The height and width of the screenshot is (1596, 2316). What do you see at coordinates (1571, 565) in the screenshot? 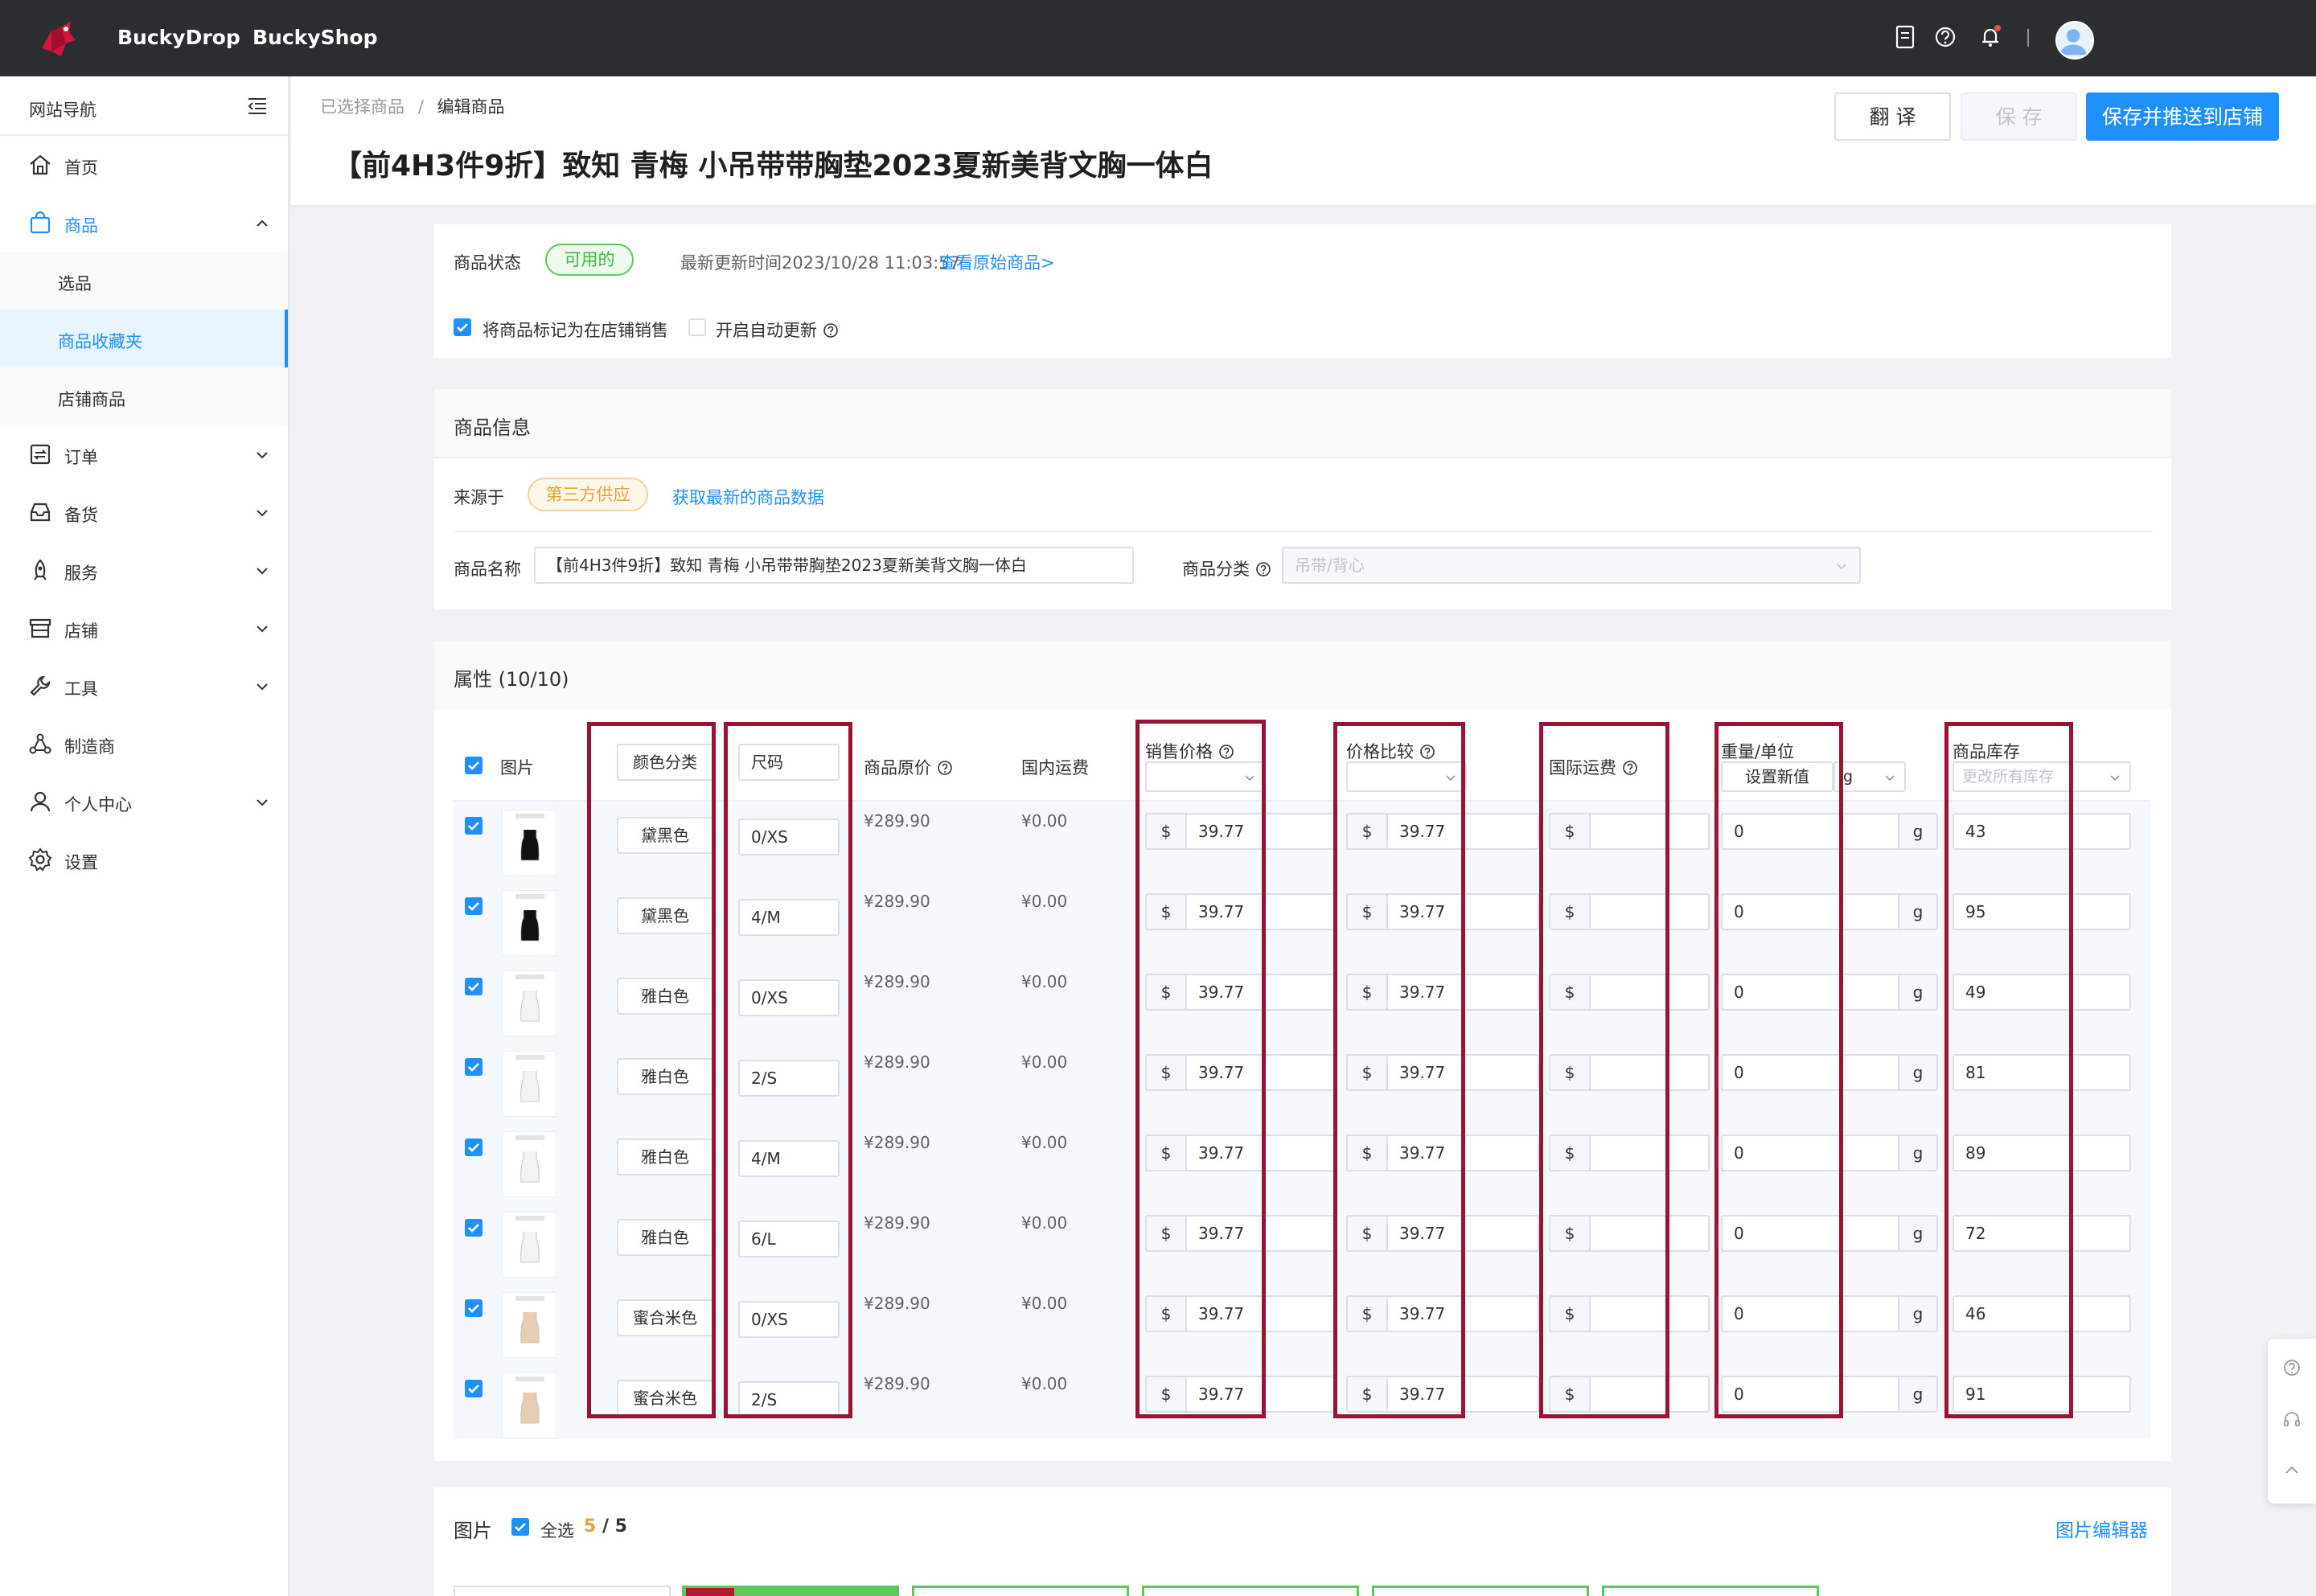
I see `category-select: 吊带/背心` at bounding box center [1571, 565].